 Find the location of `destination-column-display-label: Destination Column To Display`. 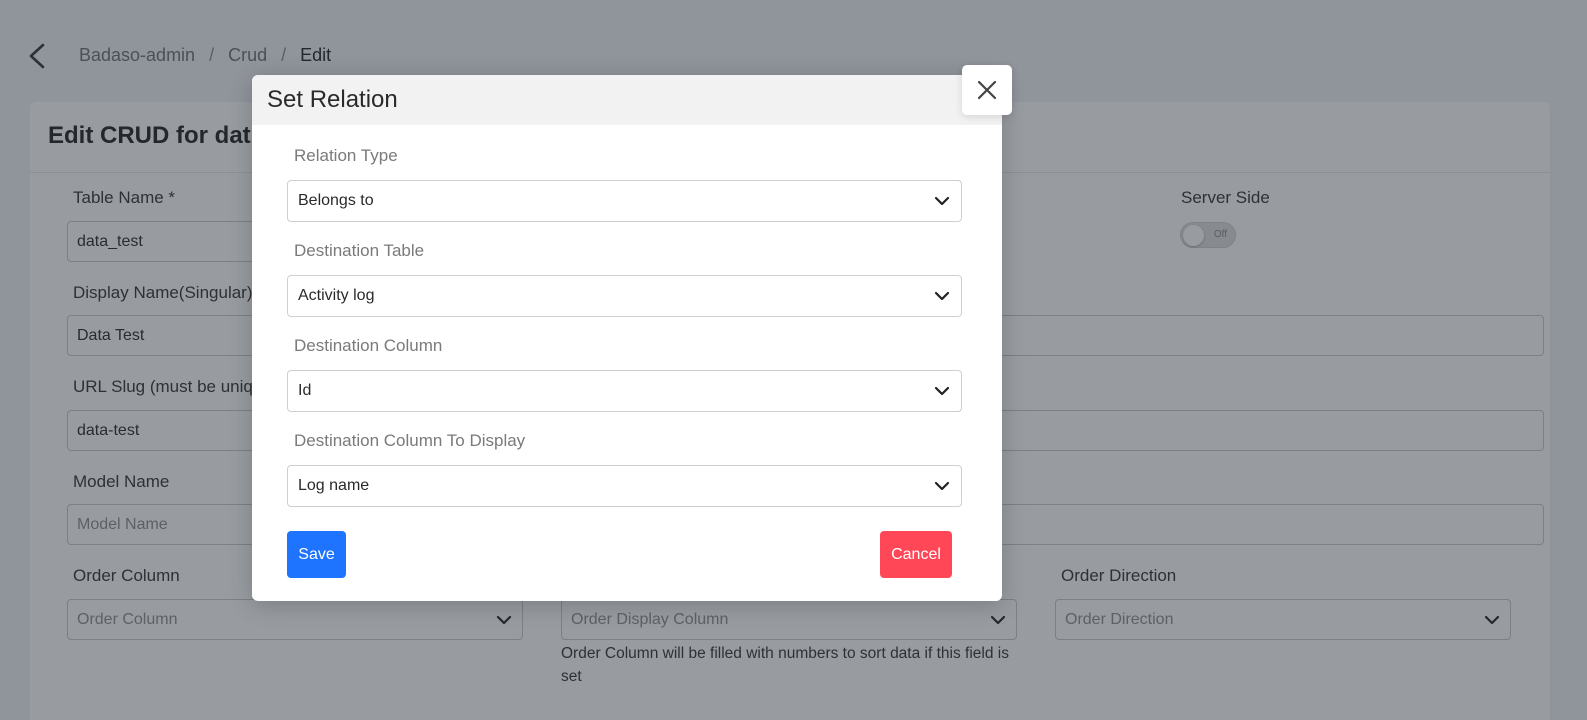

destination-column-display-label: Destination Column To Display is located at coordinates (410, 440).